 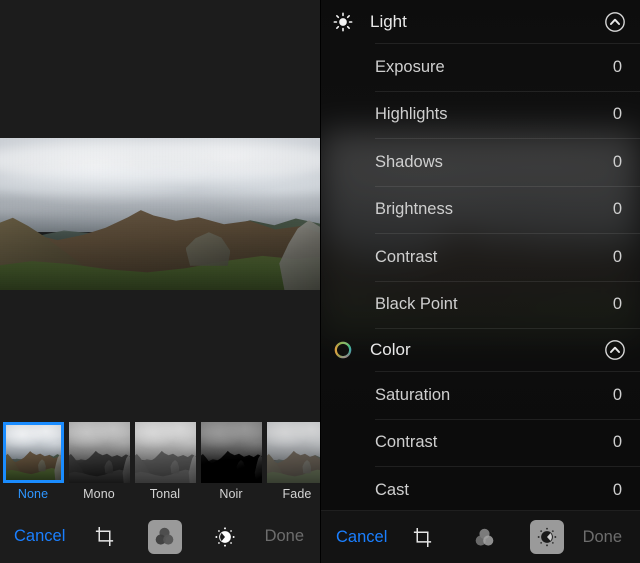 I want to click on left-toolbar-tools, so click(x=165, y=536).